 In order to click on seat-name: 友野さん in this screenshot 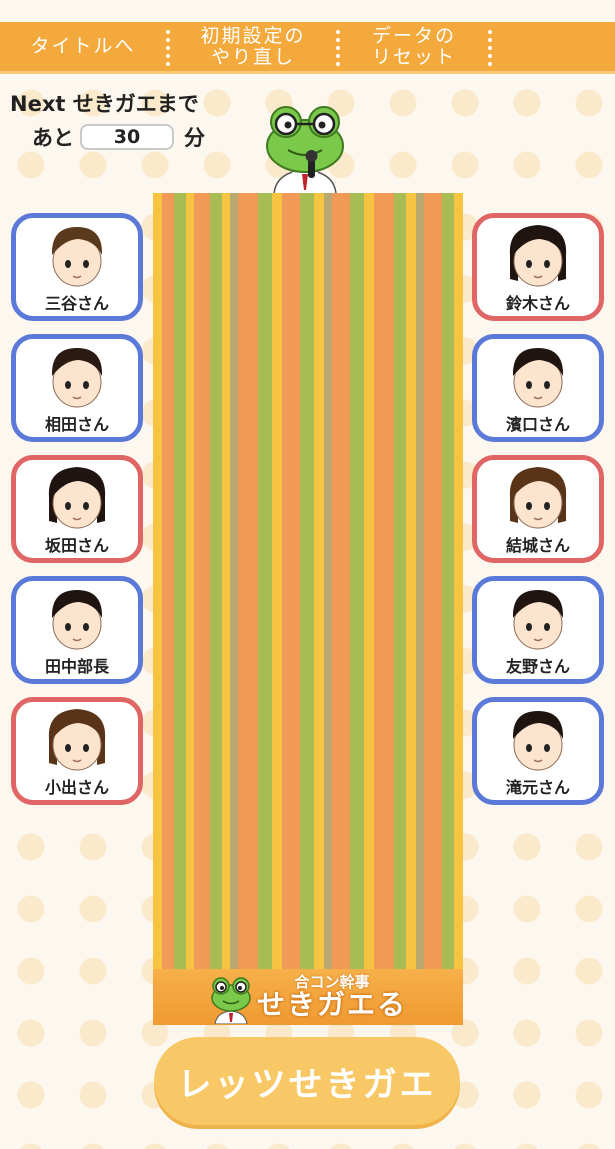, I will do `click(537, 666)`.